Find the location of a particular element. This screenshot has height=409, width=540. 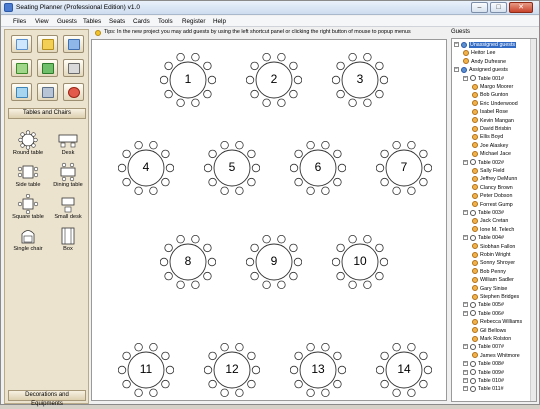

guest-item: Heitor Lee is located at coordinates (479, 53).